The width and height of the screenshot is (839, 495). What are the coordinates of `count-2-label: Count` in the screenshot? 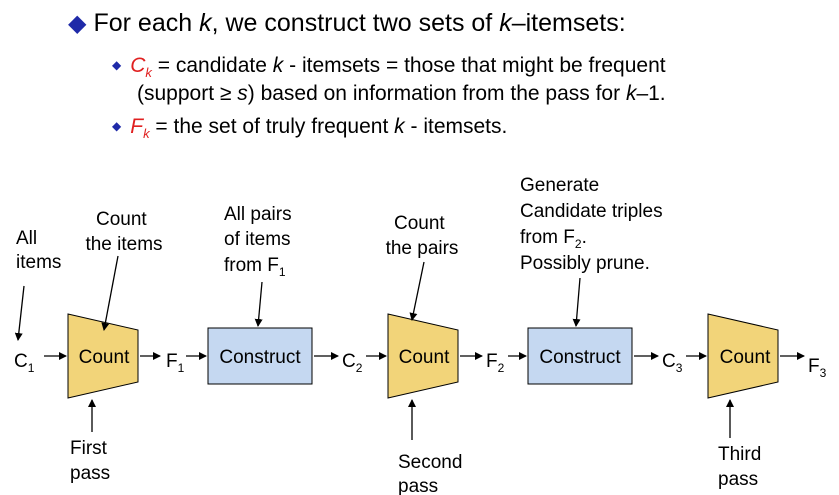 It's located at (424, 357).